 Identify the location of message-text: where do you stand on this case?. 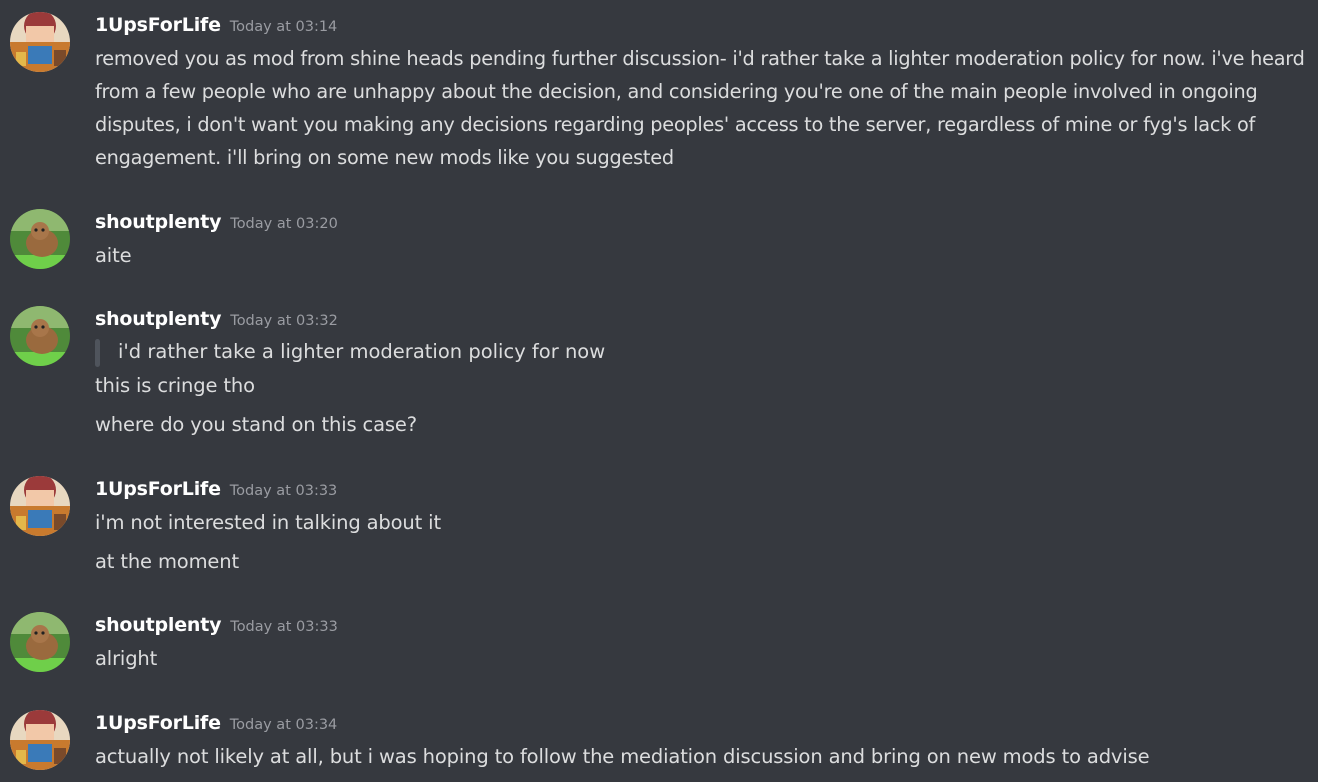
(256, 424).